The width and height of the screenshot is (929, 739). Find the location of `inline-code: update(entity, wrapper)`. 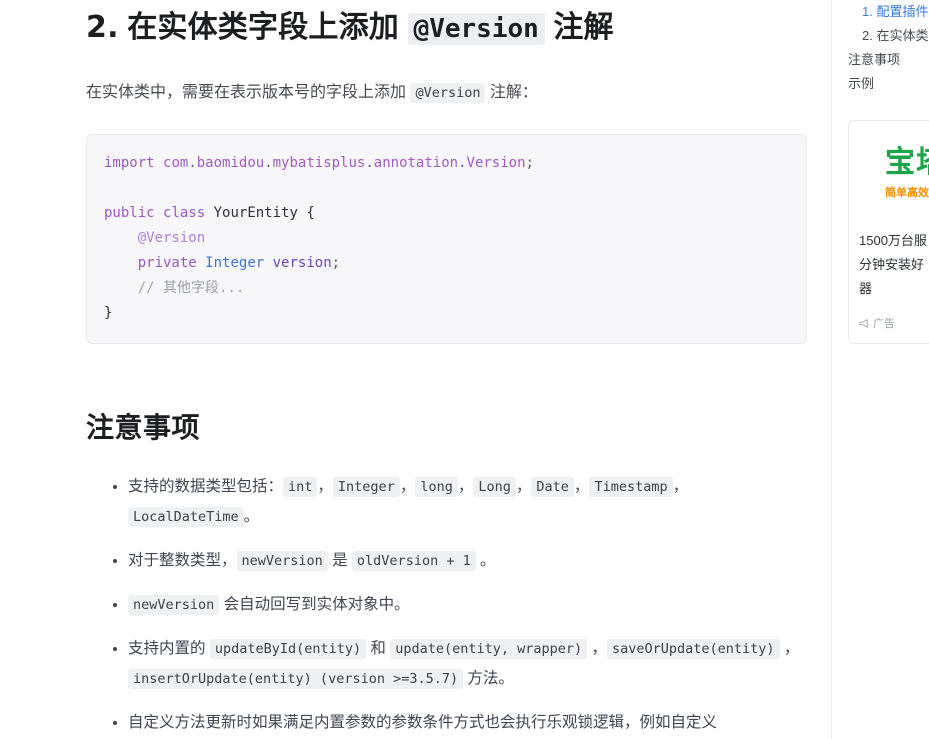

inline-code: update(entity, wrapper) is located at coordinates (489, 649).